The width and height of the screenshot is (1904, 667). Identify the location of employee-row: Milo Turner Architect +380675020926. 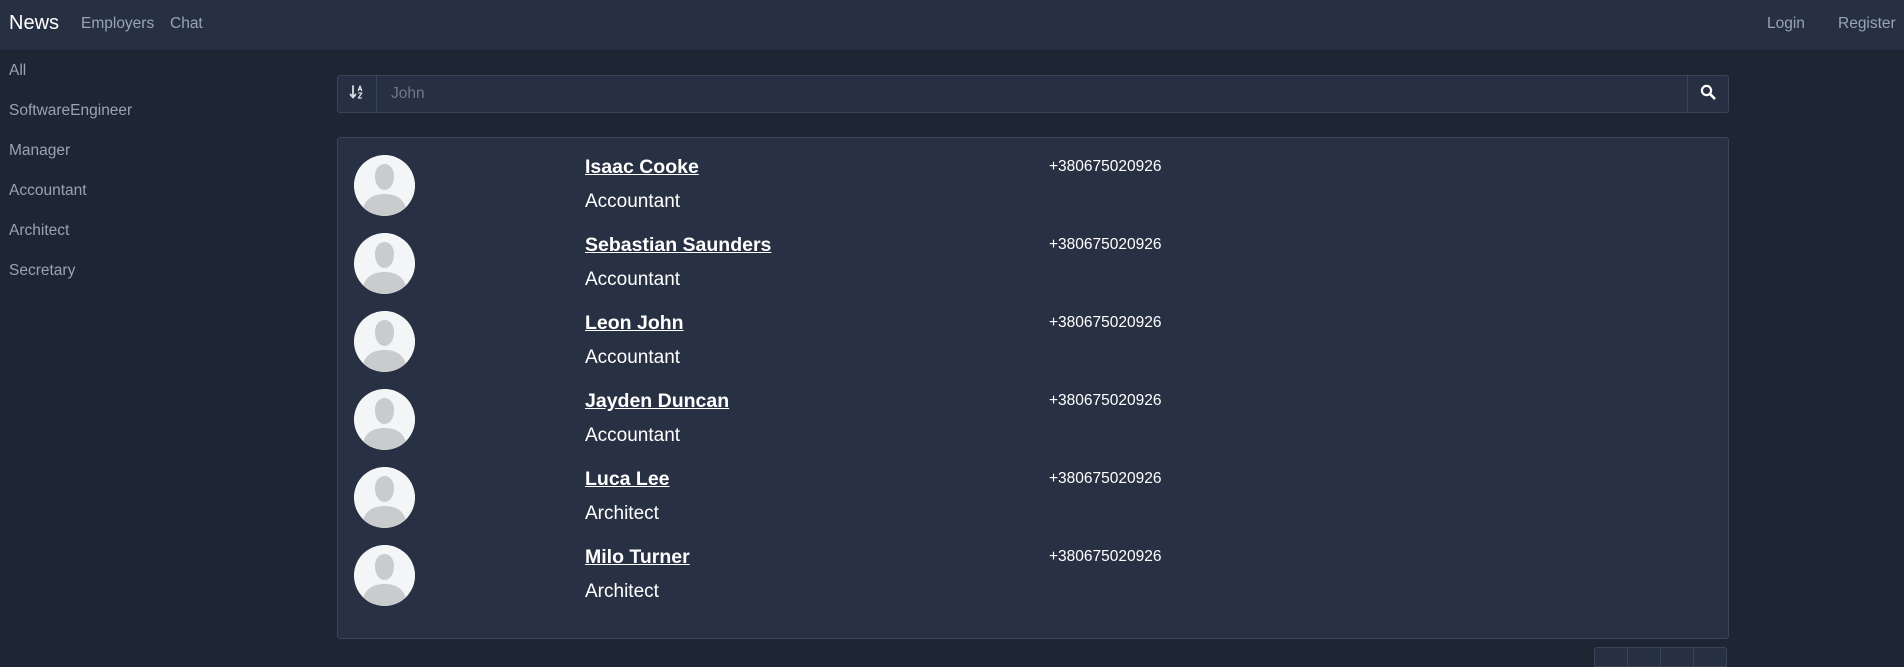
(1033, 567).